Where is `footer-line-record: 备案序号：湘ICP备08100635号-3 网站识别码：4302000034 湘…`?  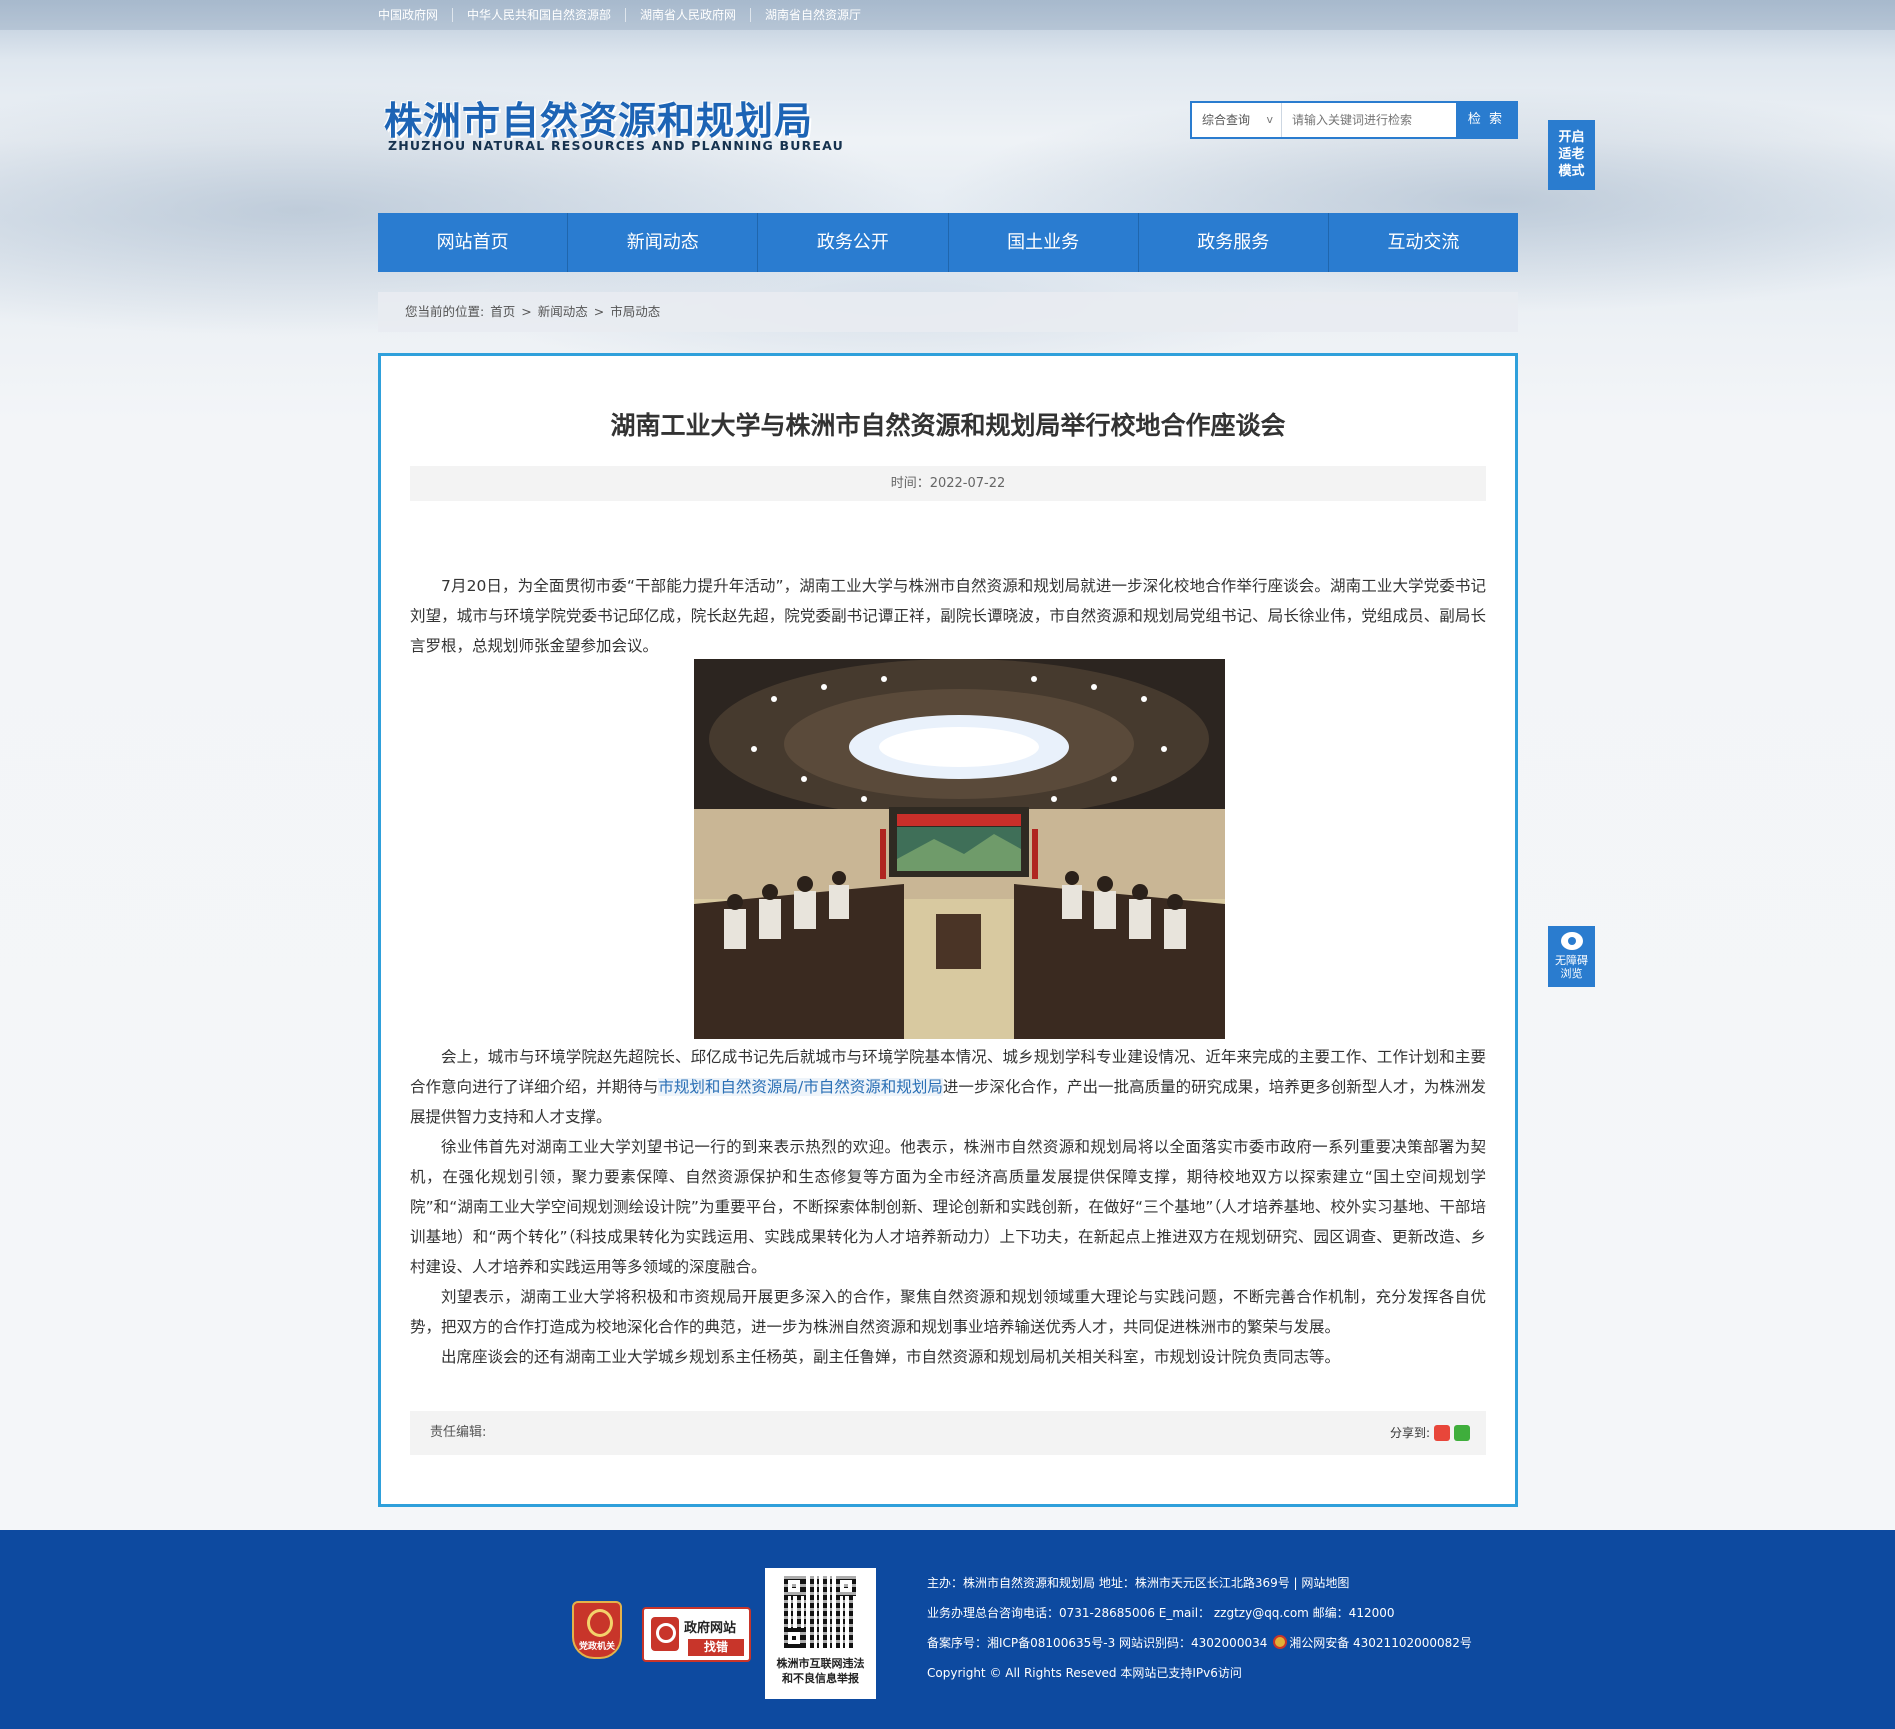 footer-line-record: 备案序号：湘ICP备08100635号-3 网站识别码：4302000034 湘… is located at coordinates (1199, 1643).